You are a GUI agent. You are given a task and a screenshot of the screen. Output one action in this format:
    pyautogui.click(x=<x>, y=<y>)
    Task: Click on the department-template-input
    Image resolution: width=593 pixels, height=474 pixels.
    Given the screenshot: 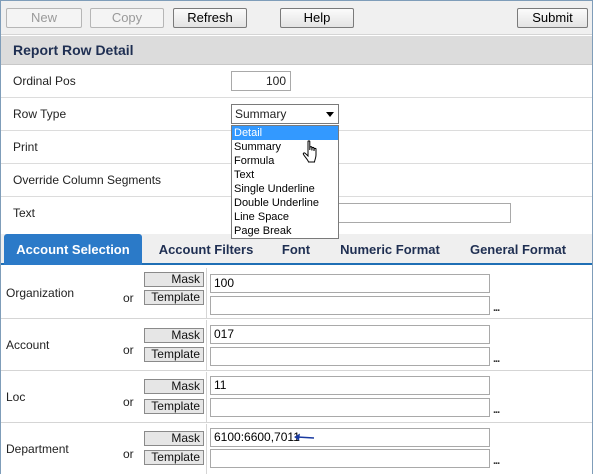 What is the action you would take?
    pyautogui.click(x=350, y=458)
    